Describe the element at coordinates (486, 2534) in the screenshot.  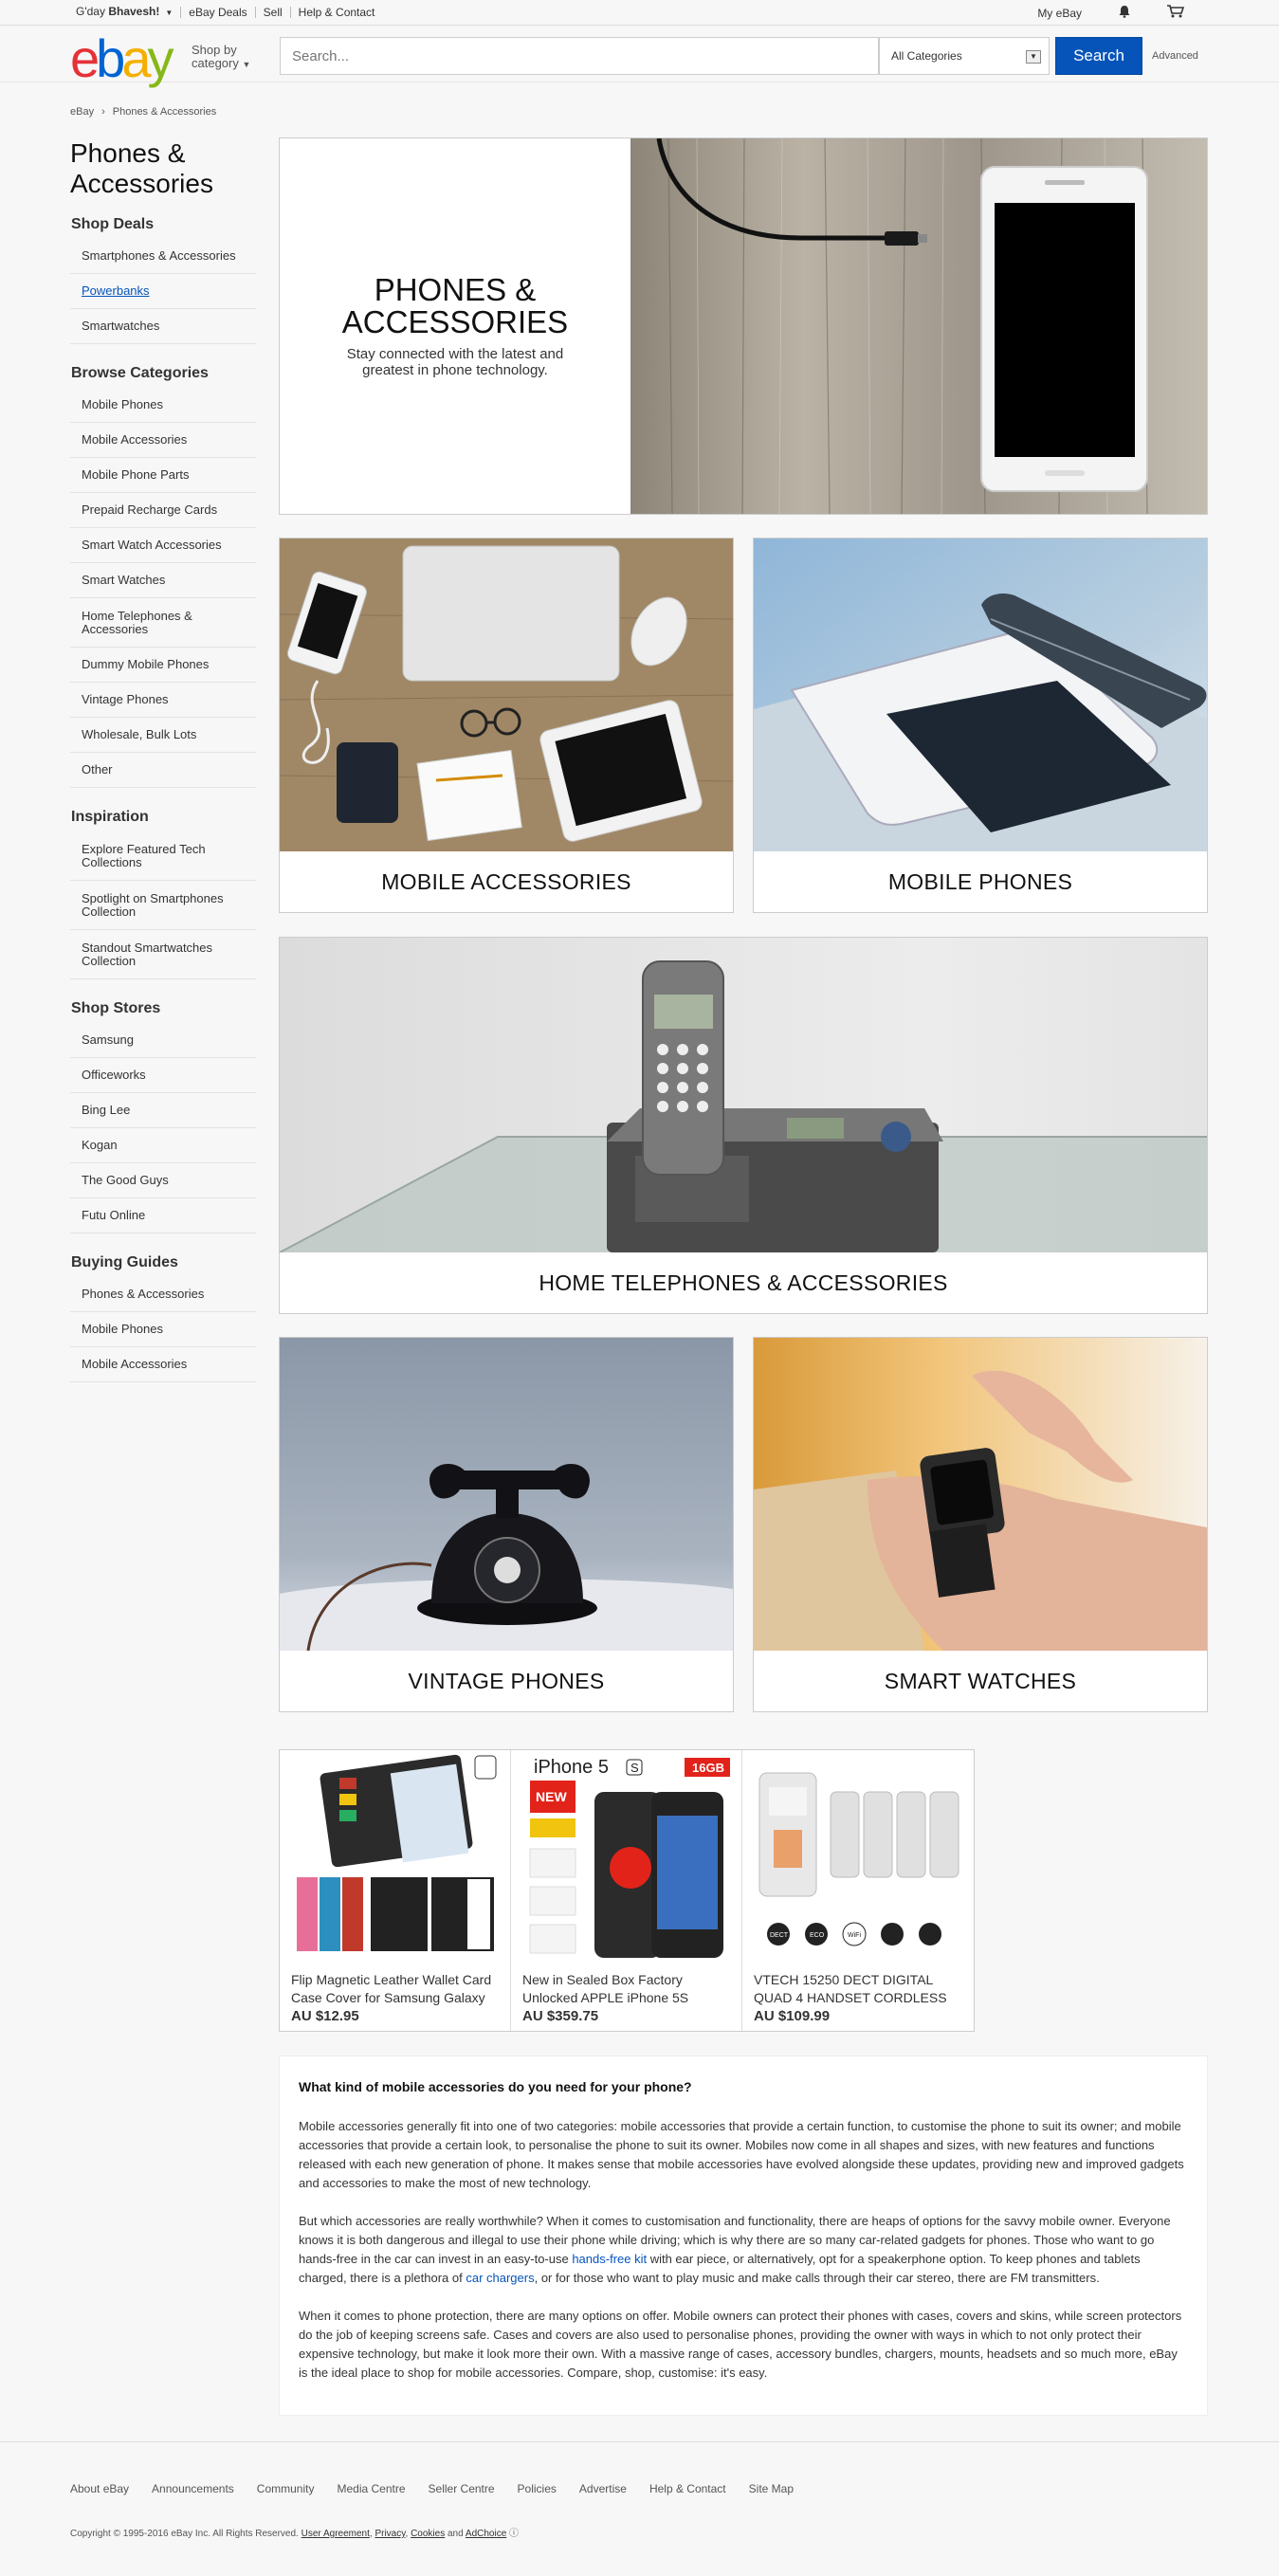
I see `adchoice-link: AdChoice` at that location.